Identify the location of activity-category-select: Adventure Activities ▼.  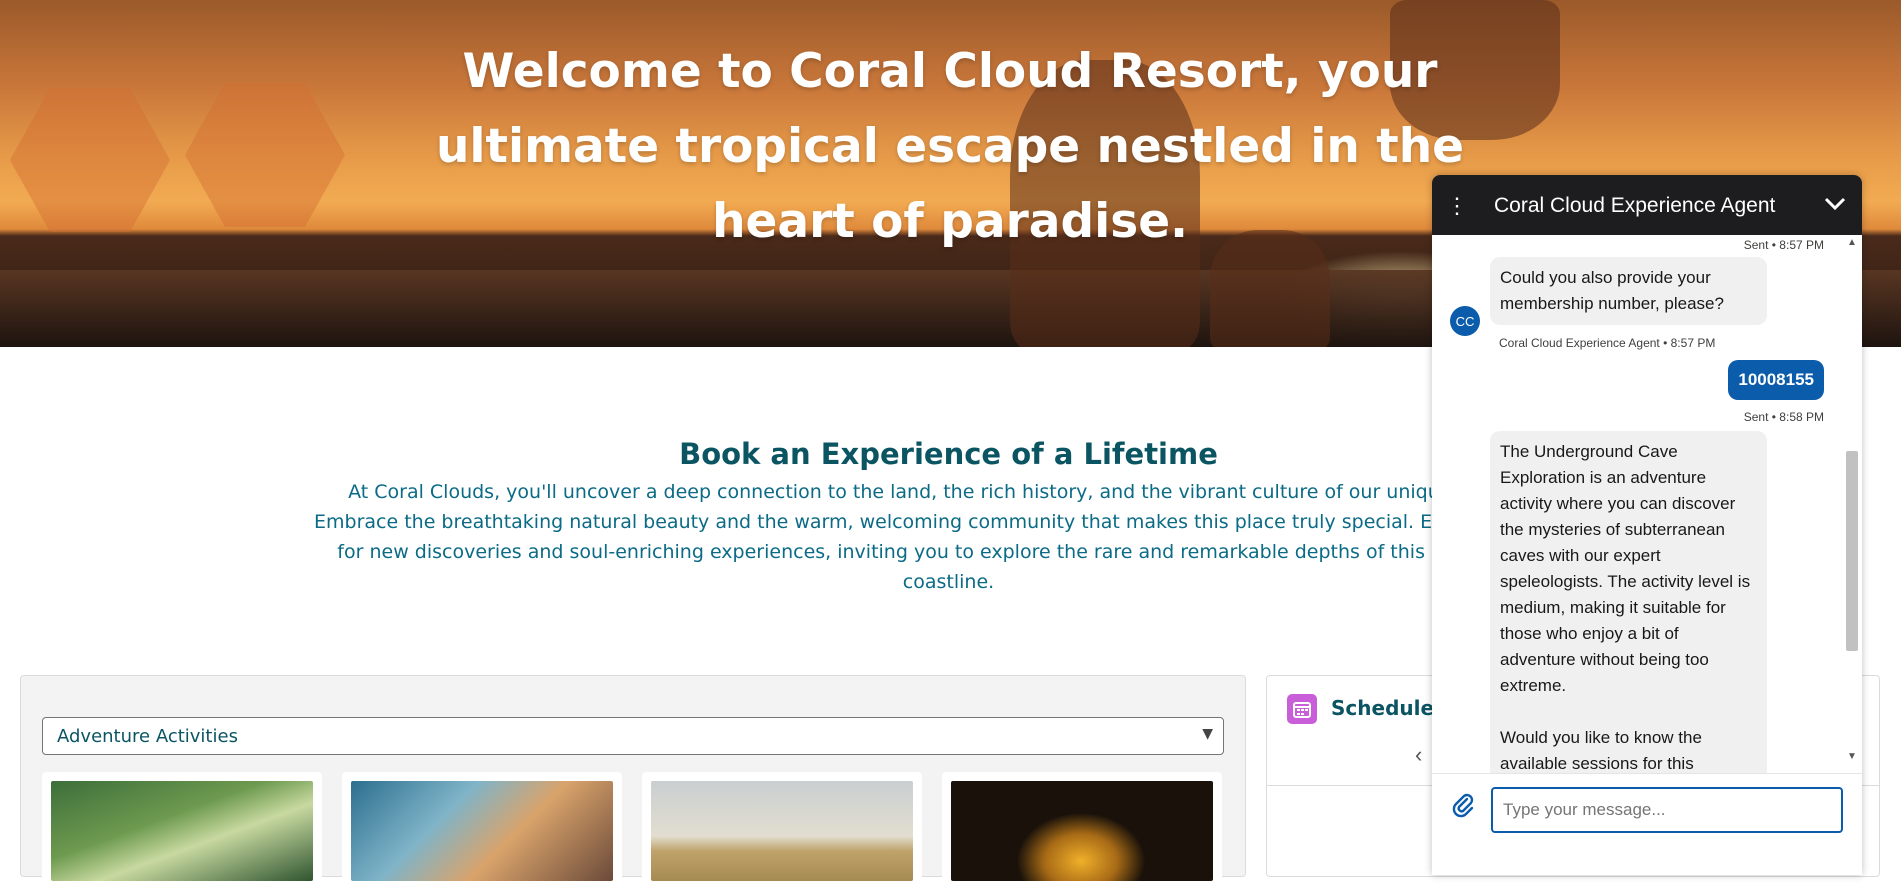
(633, 736).